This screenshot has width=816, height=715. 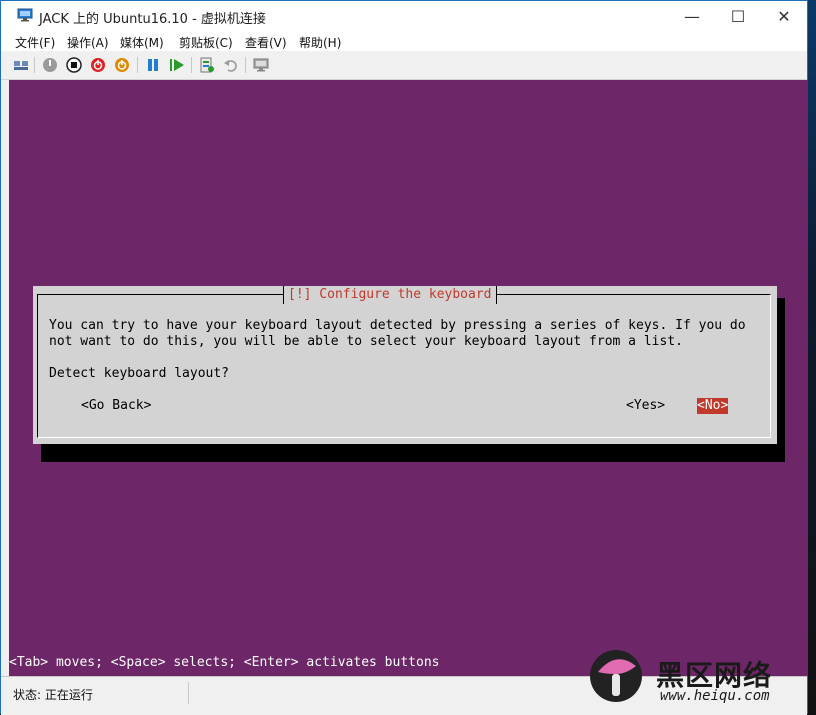 What do you see at coordinates (404, 16) in the screenshot?
I see `title-bar: JACK 上的 Ubuntu16.10 - 虚拟机连接 — ☐ ✕` at bounding box center [404, 16].